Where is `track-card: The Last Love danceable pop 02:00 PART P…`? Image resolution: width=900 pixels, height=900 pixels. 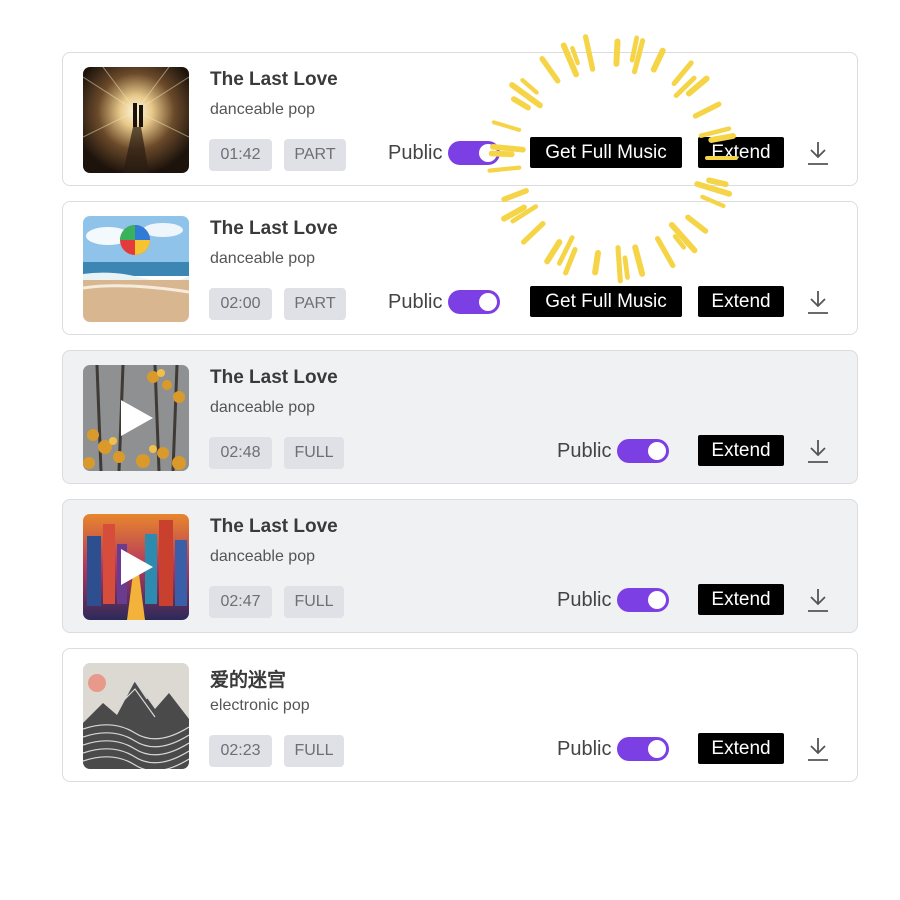
track-card: The Last Love danceable pop 02:00 PART P… is located at coordinates (460, 268).